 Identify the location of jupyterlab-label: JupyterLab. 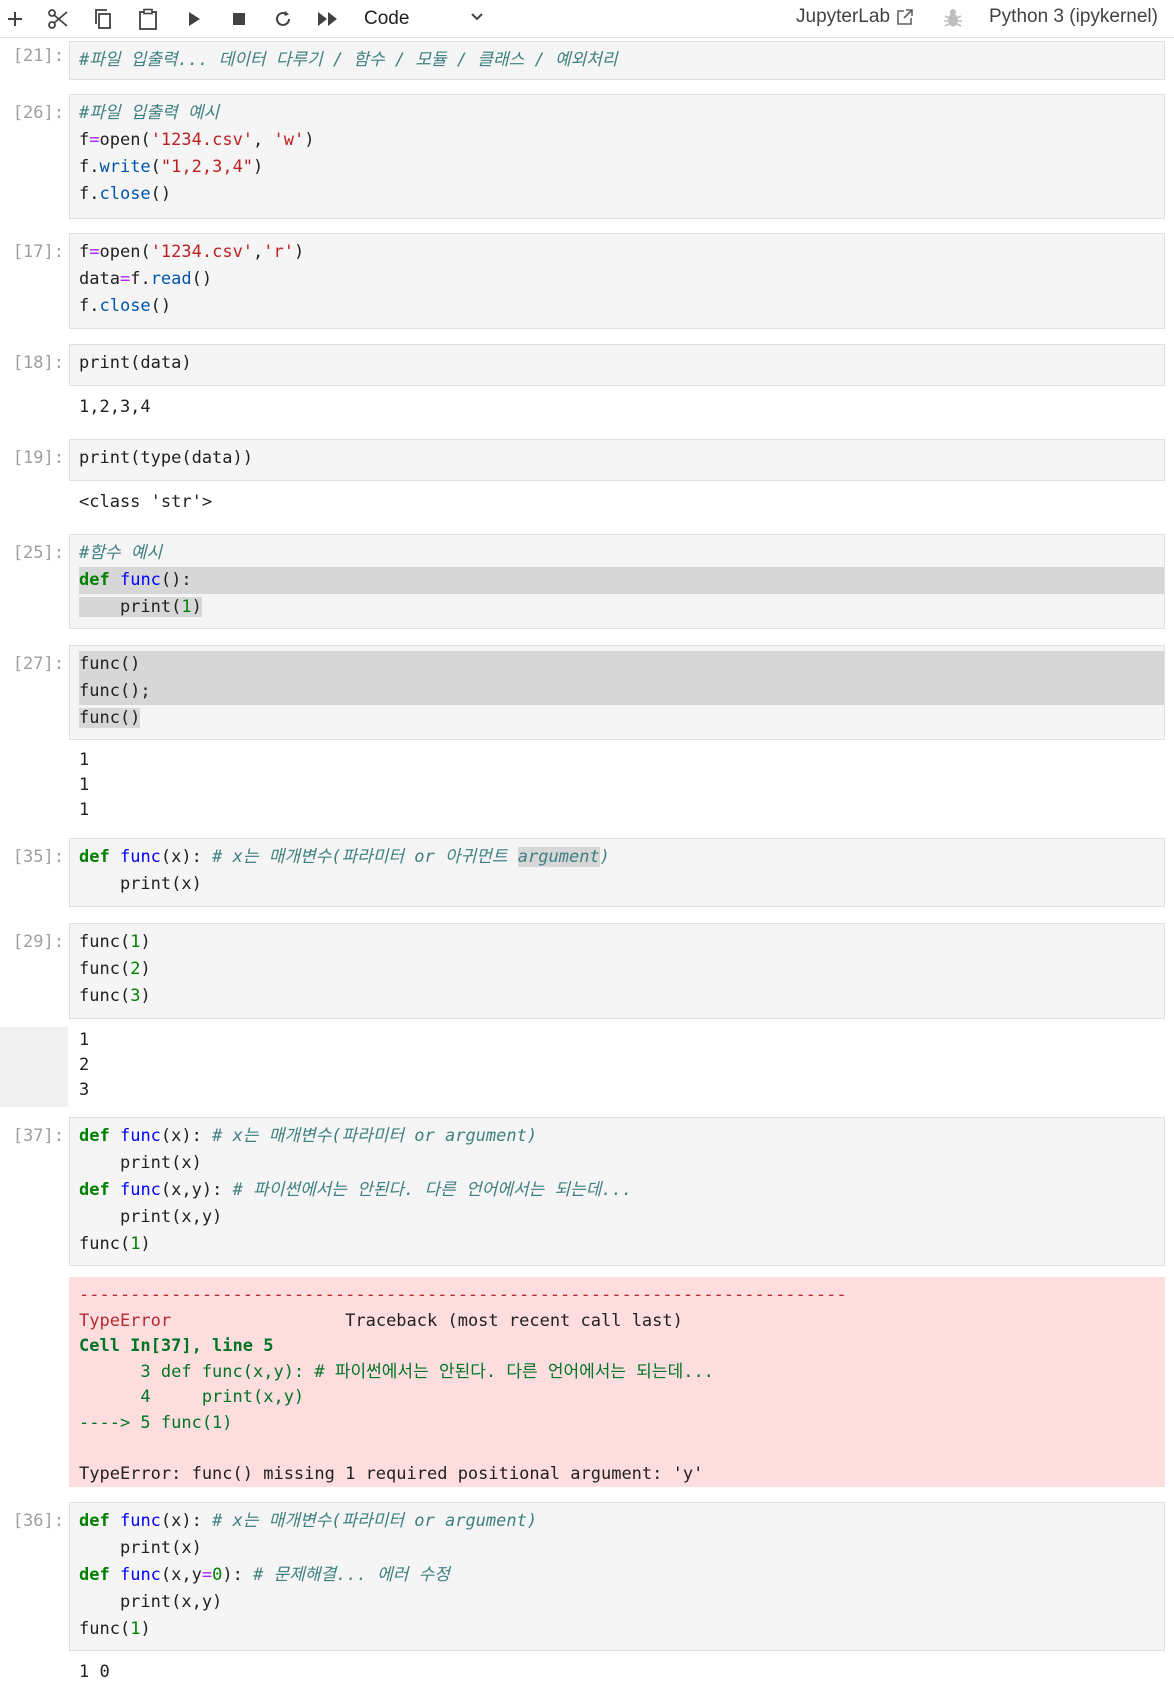
(843, 16).